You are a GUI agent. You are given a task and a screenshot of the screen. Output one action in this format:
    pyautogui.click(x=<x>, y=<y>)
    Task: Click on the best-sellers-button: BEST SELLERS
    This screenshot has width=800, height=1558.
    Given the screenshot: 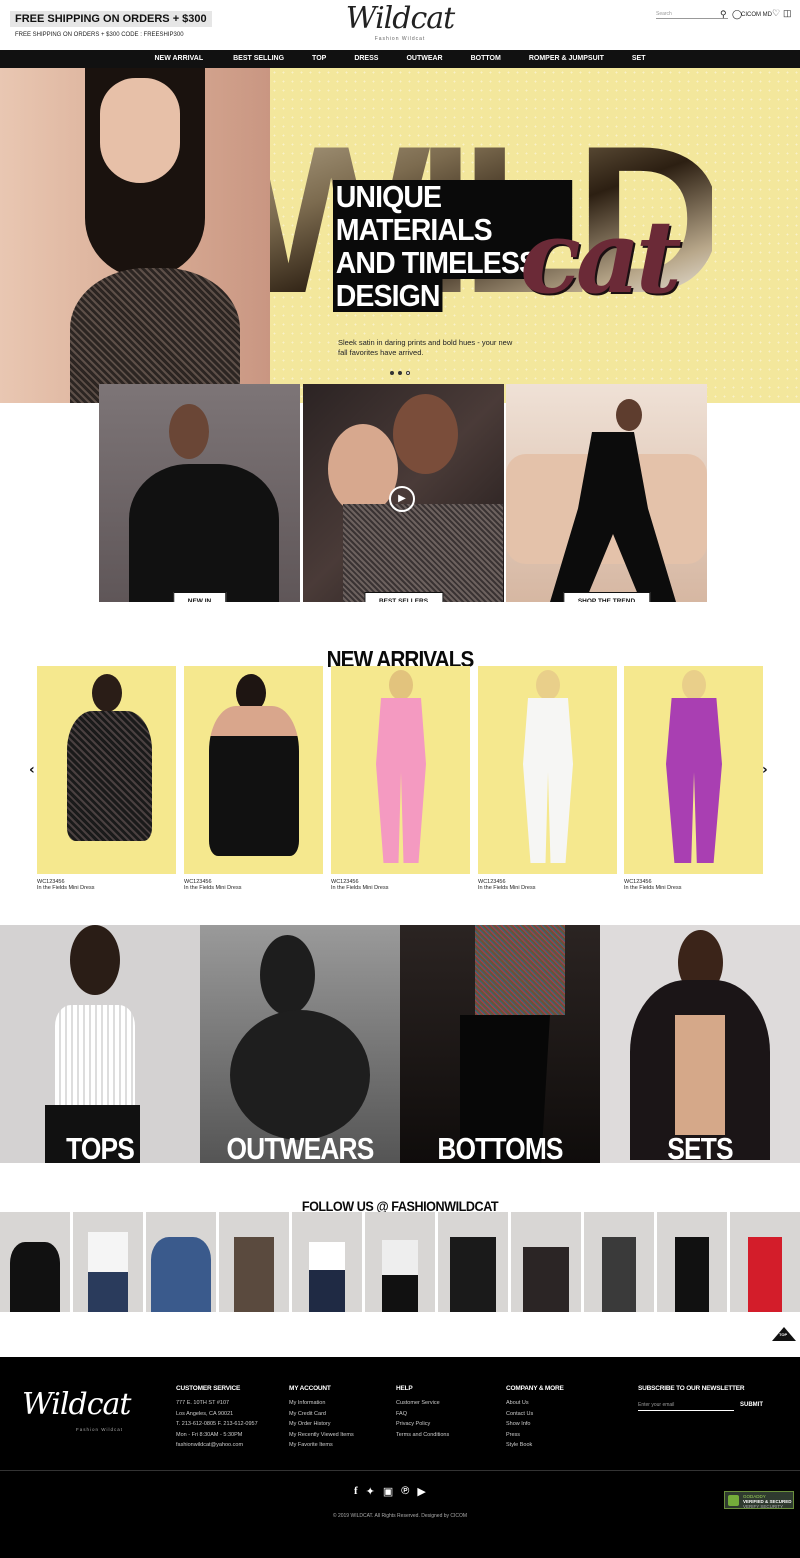 What is the action you would take?
    pyautogui.click(x=403, y=597)
    